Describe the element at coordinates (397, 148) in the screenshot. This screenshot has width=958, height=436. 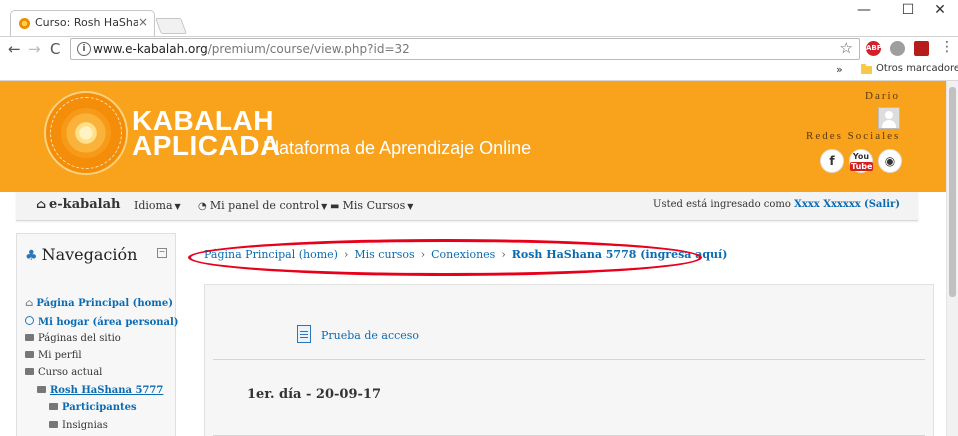
I see `site-tagline: Plataforma de Aprendizaje Online` at that location.